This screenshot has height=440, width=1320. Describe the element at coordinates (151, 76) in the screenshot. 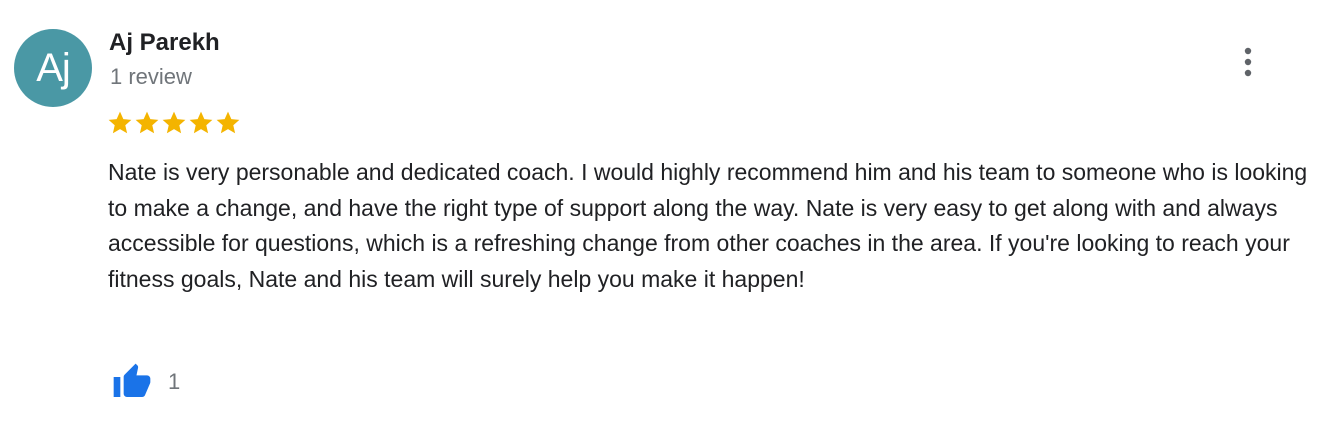

I see `review-count: 1 review` at that location.